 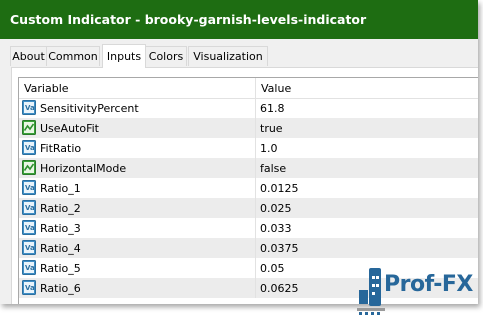 I want to click on value-cell: true, so click(x=367, y=128).